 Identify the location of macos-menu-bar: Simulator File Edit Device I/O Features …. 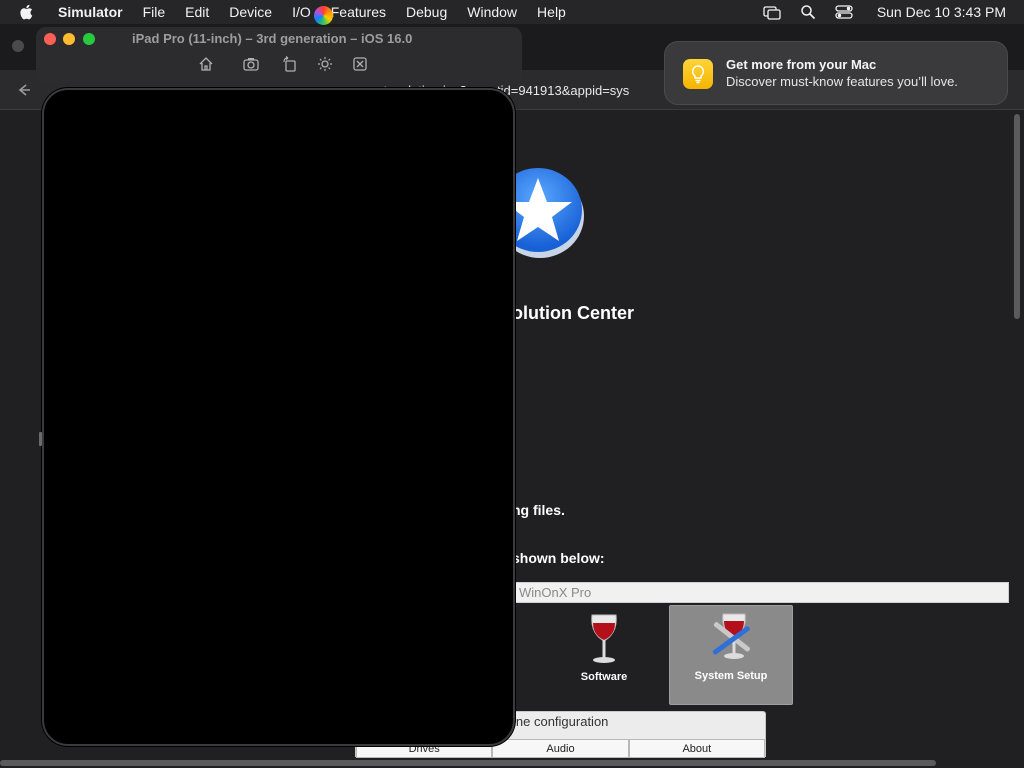
(512, 12).